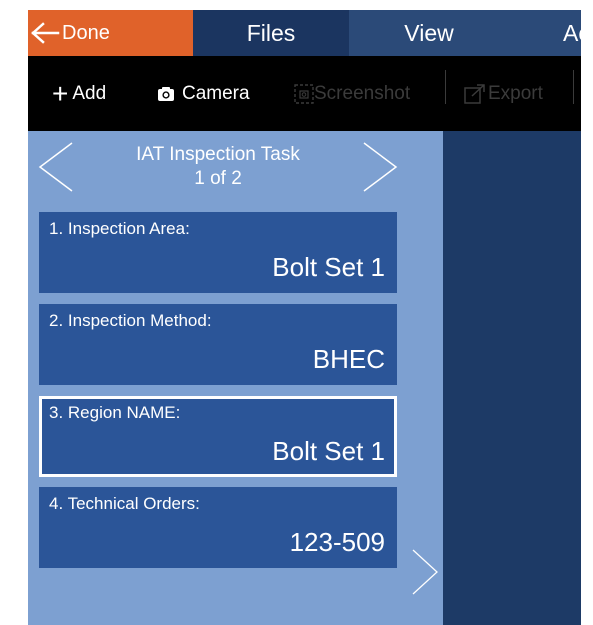 This screenshot has width=593, height=625. I want to click on export-label: Export, so click(515, 93).